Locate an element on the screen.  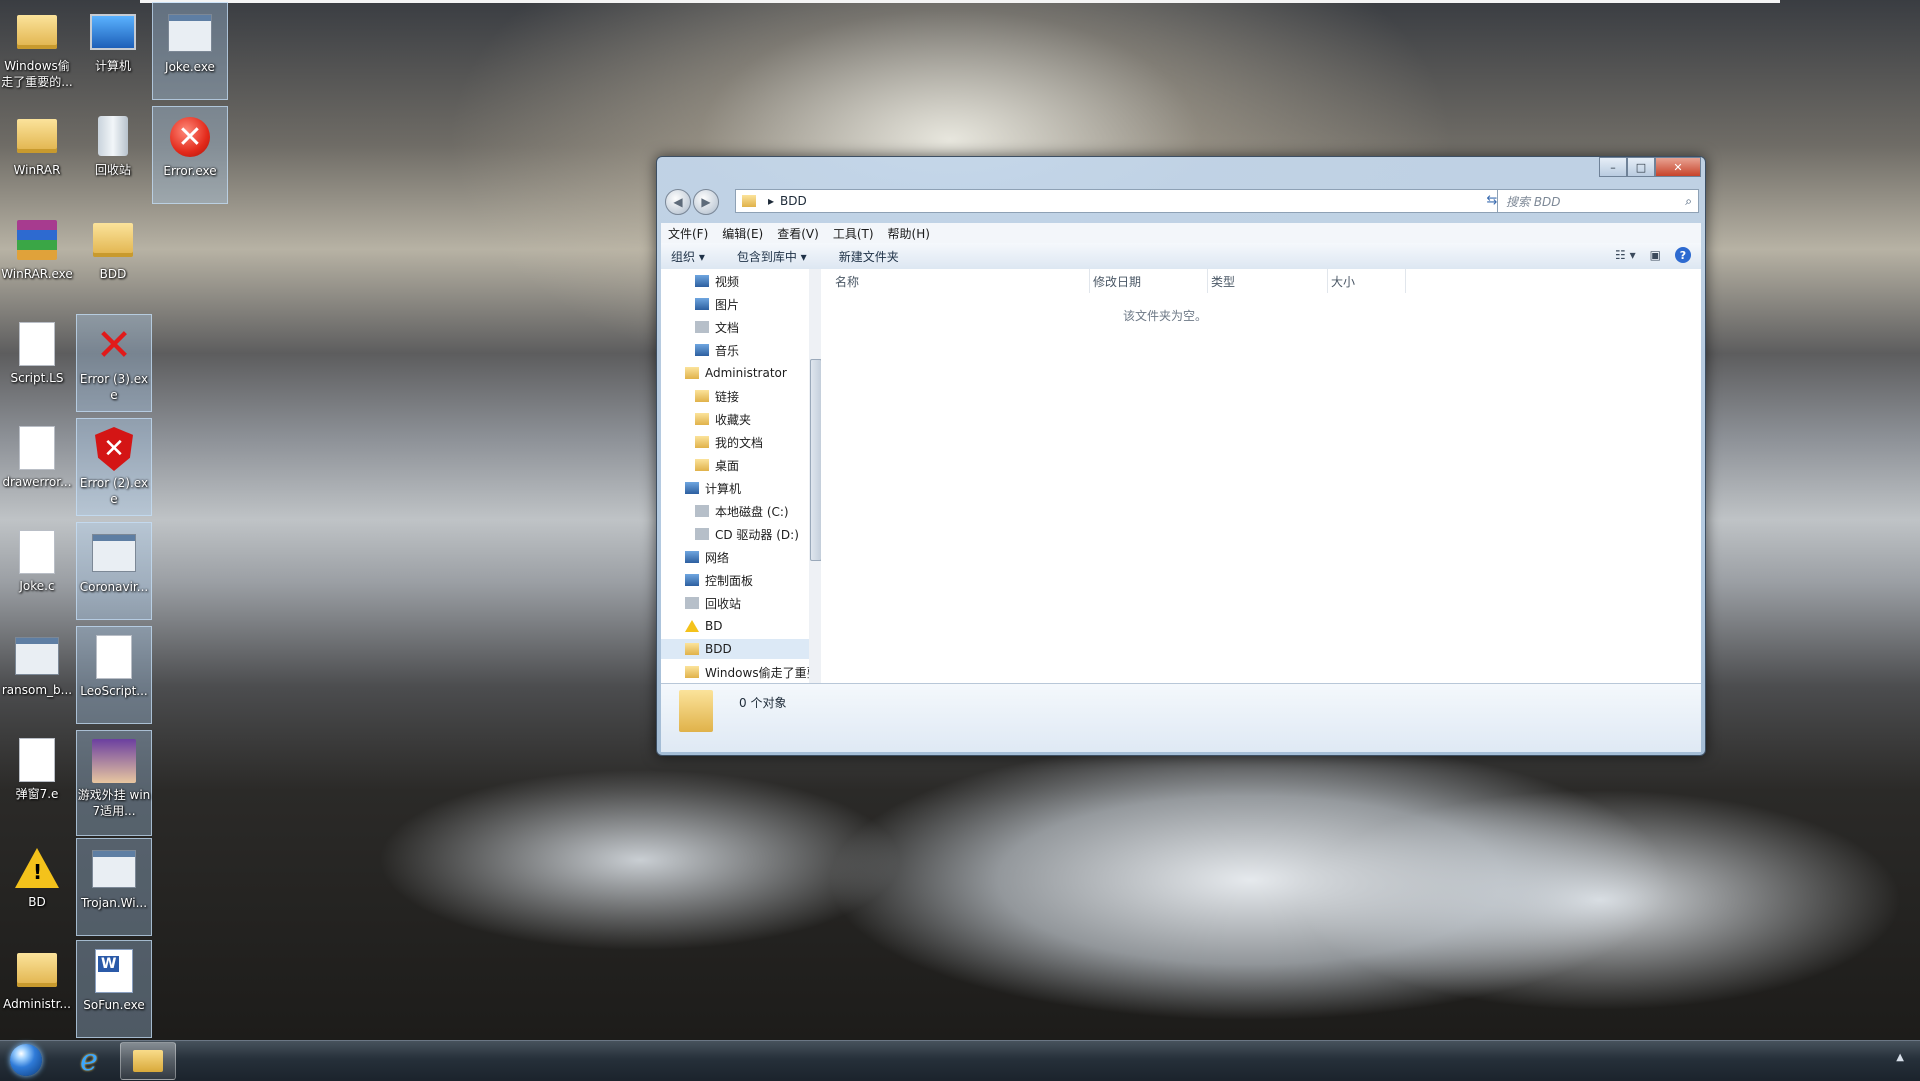
menu-file: 文件(F) is located at coordinates (688, 233).